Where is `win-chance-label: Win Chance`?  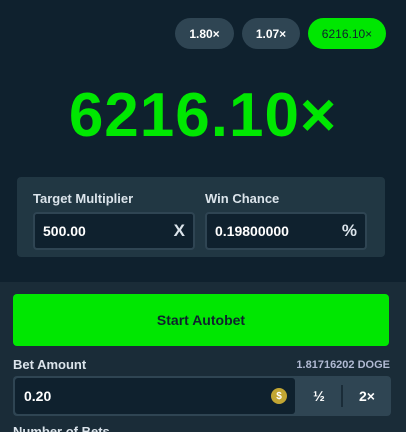 win-chance-label: Win Chance is located at coordinates (242, 198).